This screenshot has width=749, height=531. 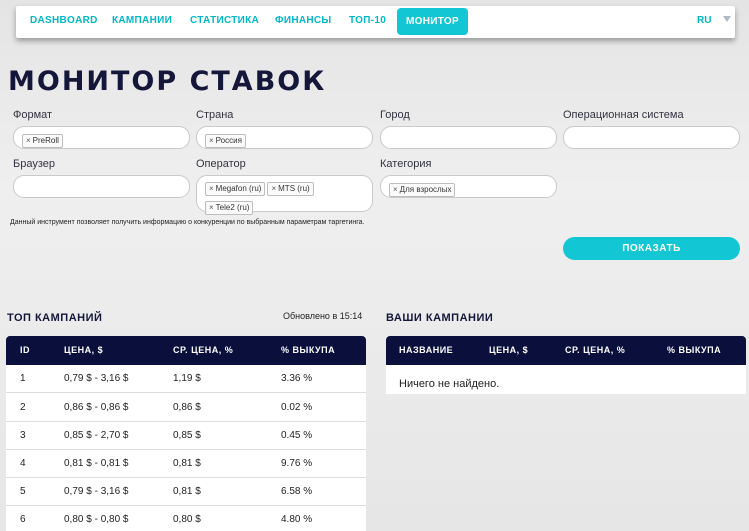 I want to click on operator-select: × Megafon (ru) × MTS (ru) × Tele2 (ru), so click(x=284, y=195).